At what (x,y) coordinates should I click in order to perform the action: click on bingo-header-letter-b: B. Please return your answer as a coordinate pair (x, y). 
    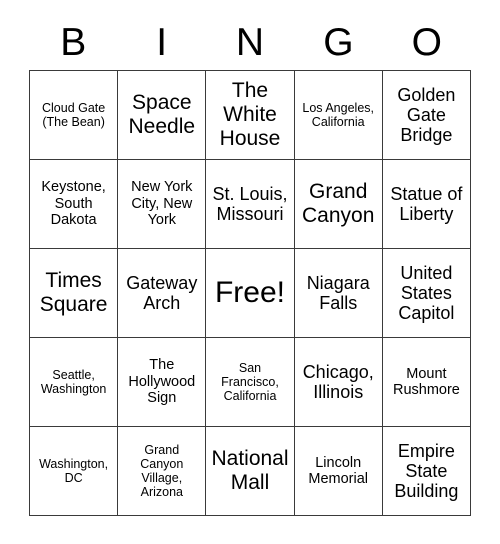
    Looking at the image, I should click on (73, 42).